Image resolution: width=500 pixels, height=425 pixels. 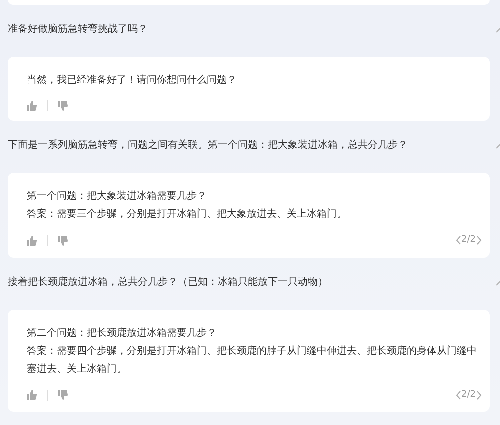 What do you see at coordinates (132, 81) in the screenshot?
I see `answer-text: 当然，我已经准备好了！请问你想问什么问题？` at bounding box center [132, 81].